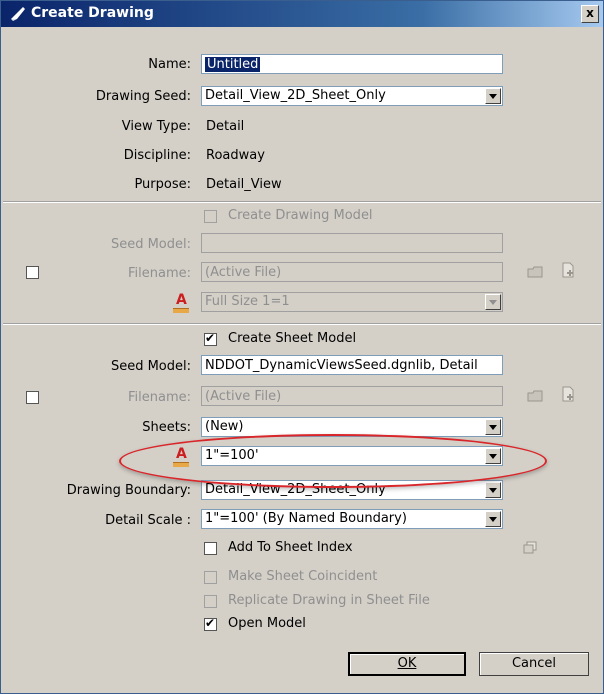 This screenshot has width=604, height=694. What do you see at coordinates (148, 520) in the screenshot?
I see `detail-scale-label: Detail Scale :` at bounding box center [148, 520].